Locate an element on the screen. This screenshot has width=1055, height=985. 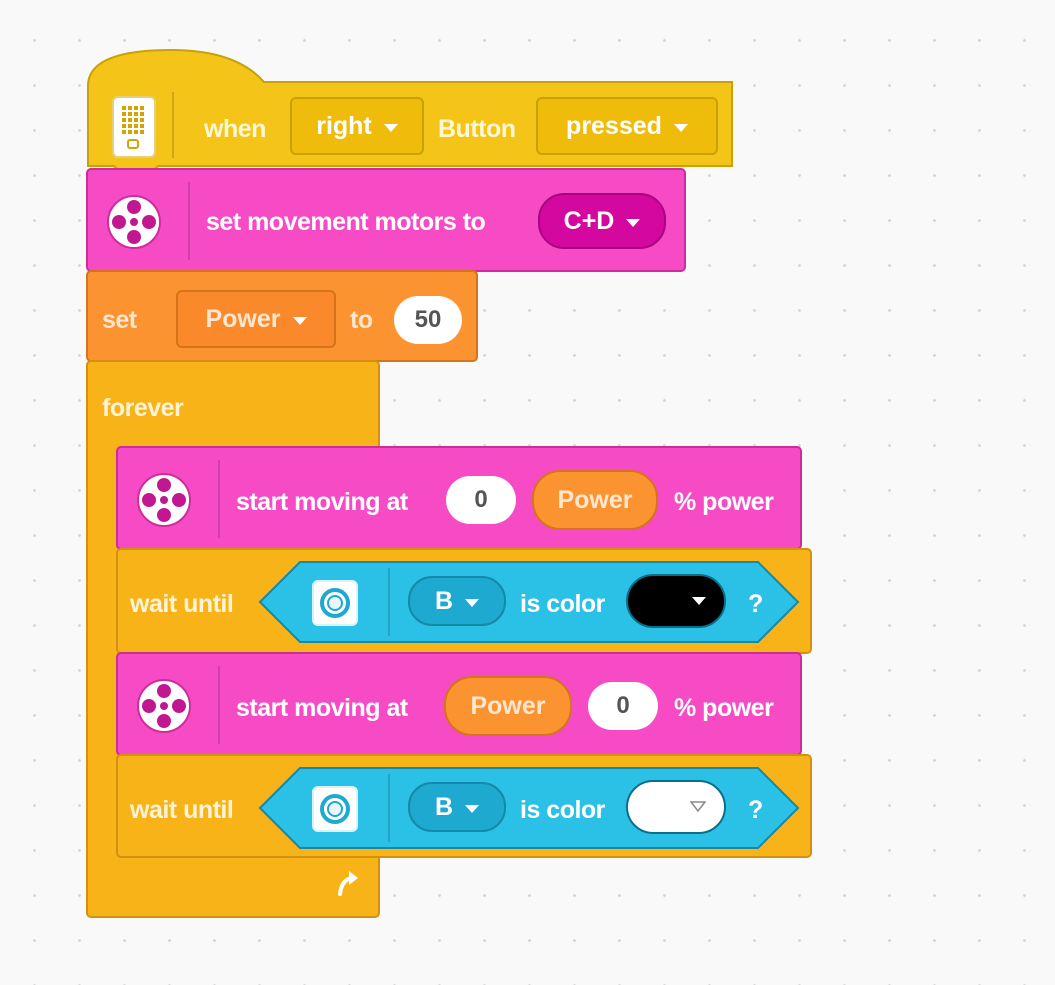
motor-ports-dropdown: C+D is located at coordinates (602, 221).